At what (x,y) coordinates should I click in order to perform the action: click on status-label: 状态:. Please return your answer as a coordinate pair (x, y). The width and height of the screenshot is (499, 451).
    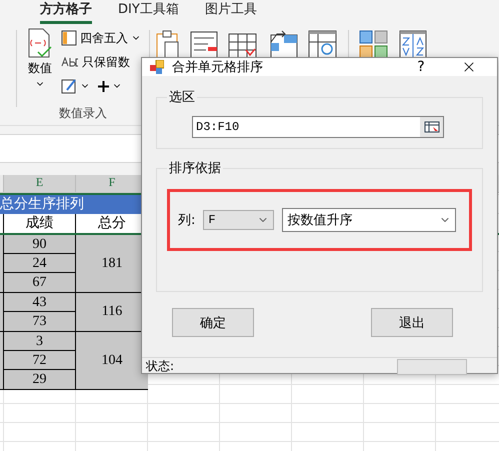
    Looking at the image, I should click on (160, 366).